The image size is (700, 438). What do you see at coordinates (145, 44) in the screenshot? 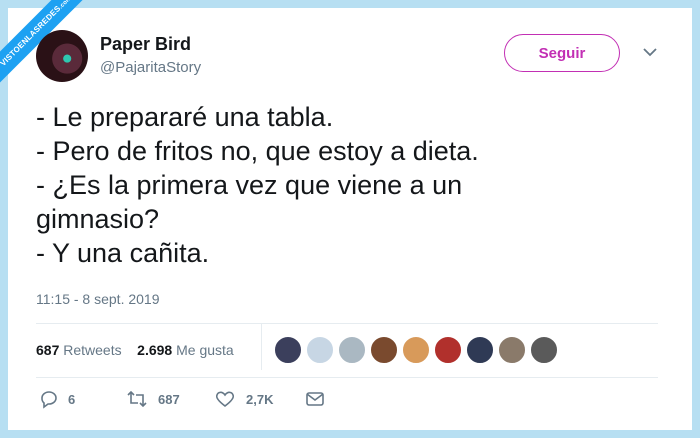
I see `author-name: Paper Bird` at bounding box center [145, 44].